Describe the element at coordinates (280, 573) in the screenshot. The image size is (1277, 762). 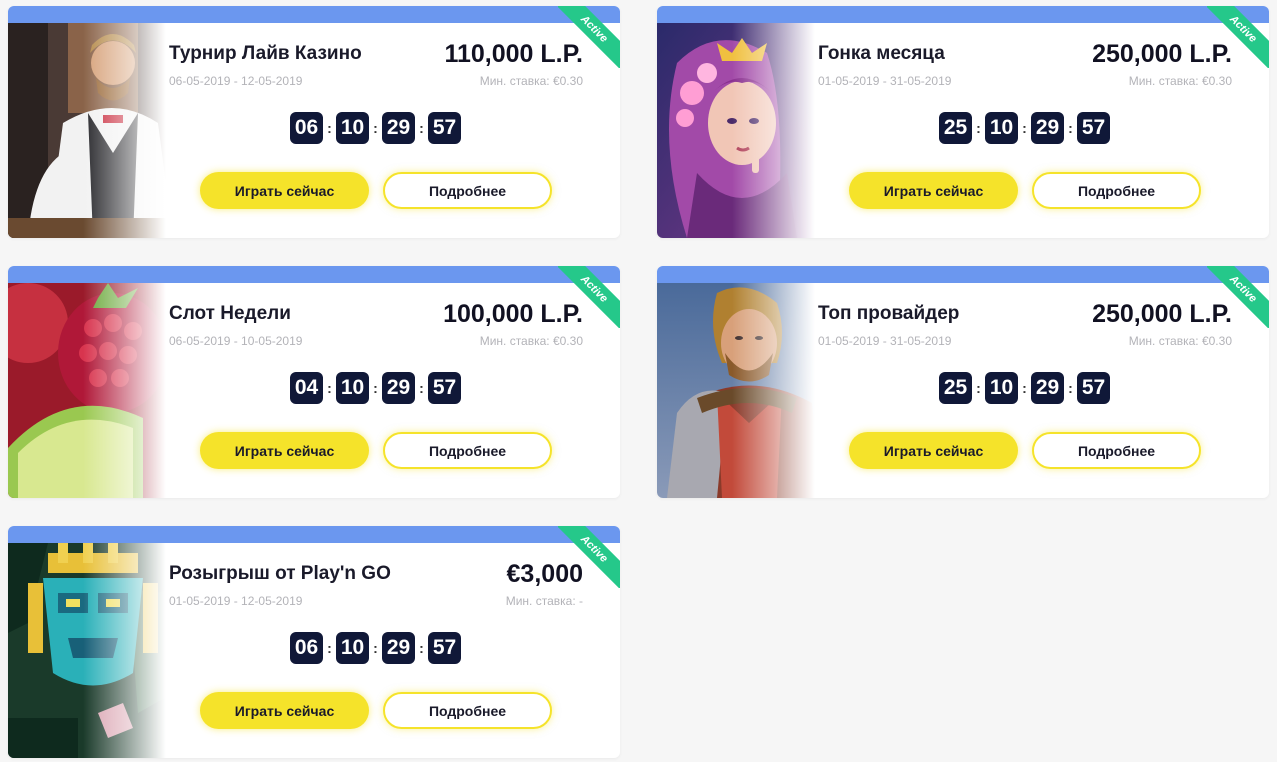
I see `tournament-title: Розыгрыш от Play'n GO` at that location.